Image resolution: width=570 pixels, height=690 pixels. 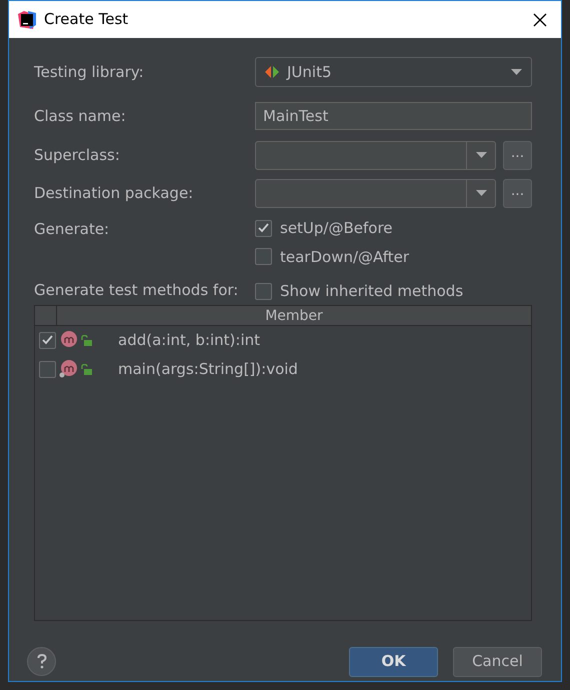 What do you see at coordinates (114, 193) in the screenshot?
I see `field-label: Destination package:` at bounding box center [114, 193].